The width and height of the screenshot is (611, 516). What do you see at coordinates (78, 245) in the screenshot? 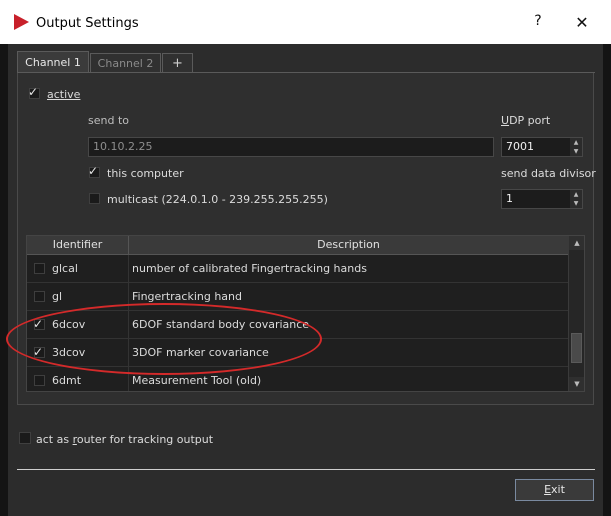
I see `column-header-identifier: Identifier` at bounding box center [78, 245].